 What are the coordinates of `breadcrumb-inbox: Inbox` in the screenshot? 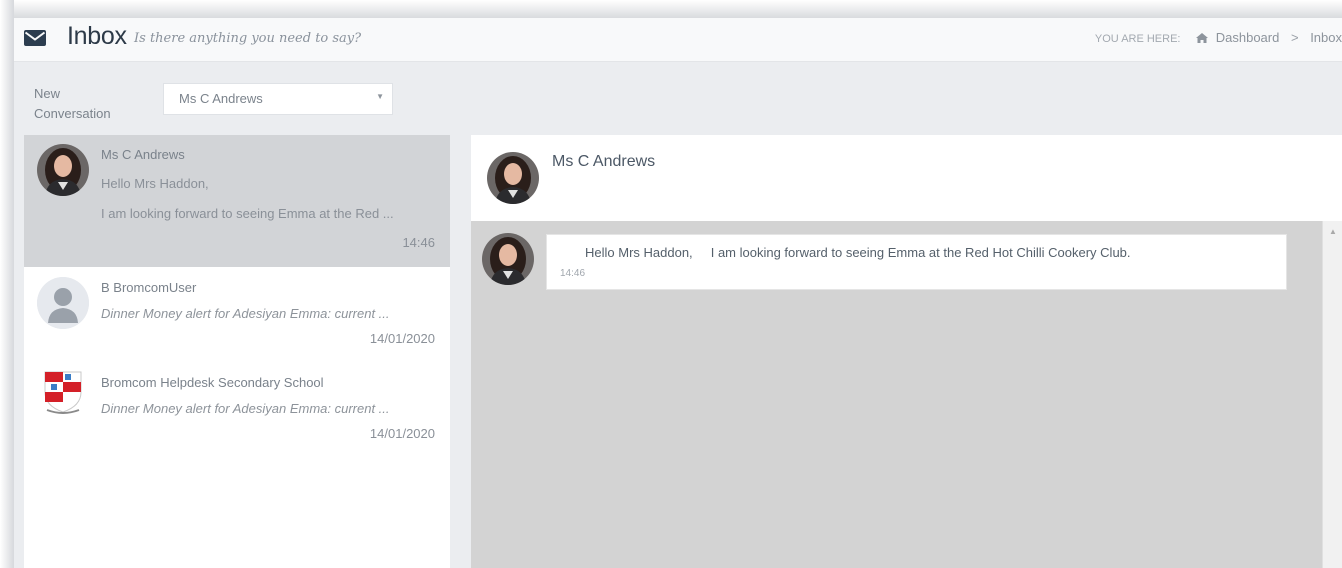 It's located at (1326, 37).